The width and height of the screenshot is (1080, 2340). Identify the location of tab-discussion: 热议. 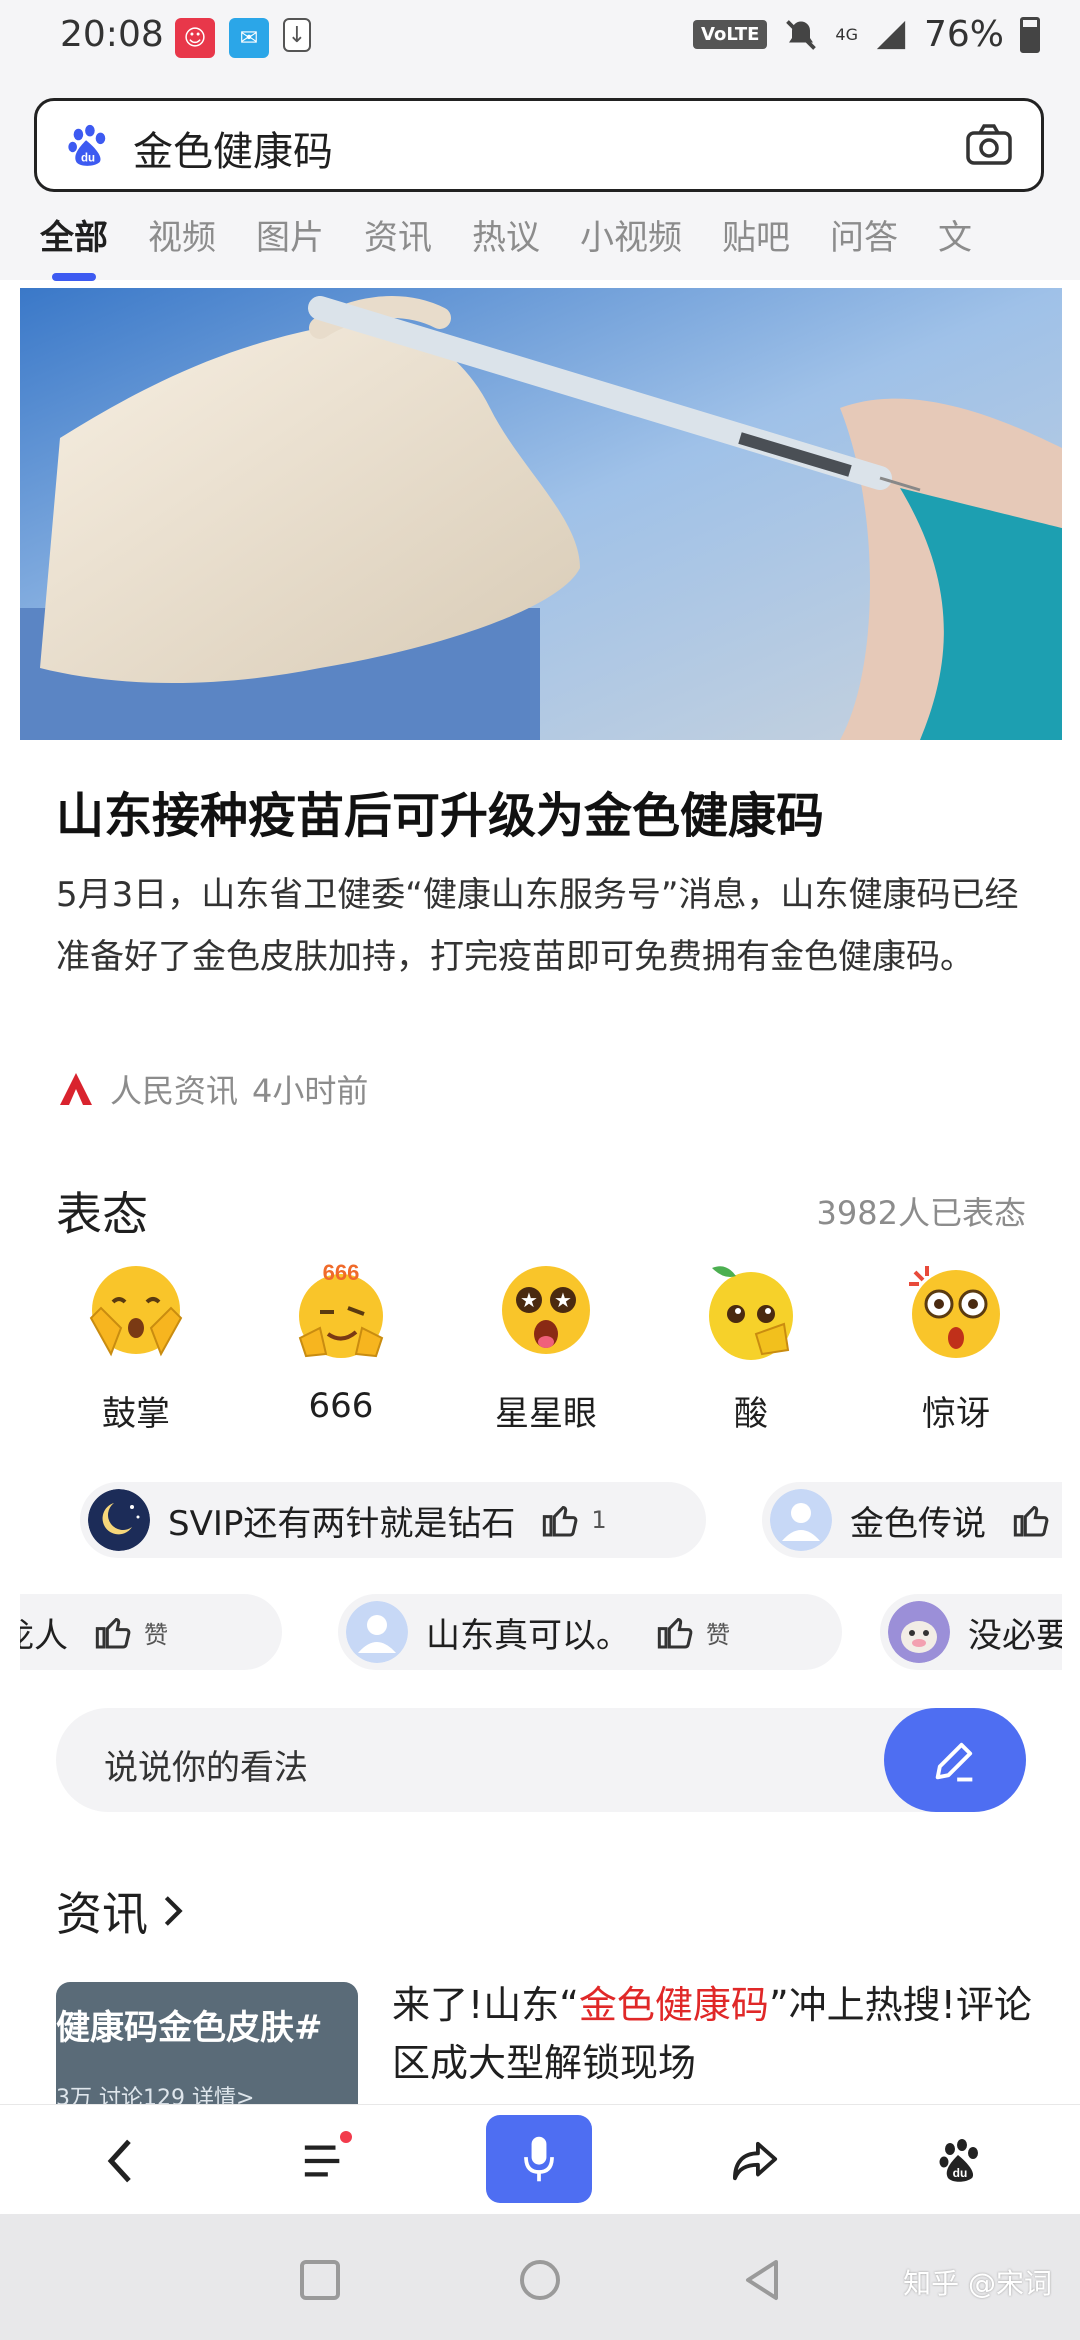
(506, 234).